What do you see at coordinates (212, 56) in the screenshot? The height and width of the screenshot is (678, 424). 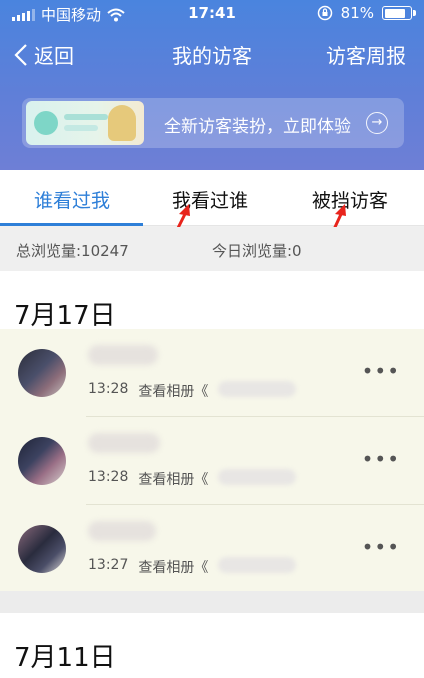 I see `navigation-bar: 返回 我的访客 访客周报` at bounding box center [212, 56].